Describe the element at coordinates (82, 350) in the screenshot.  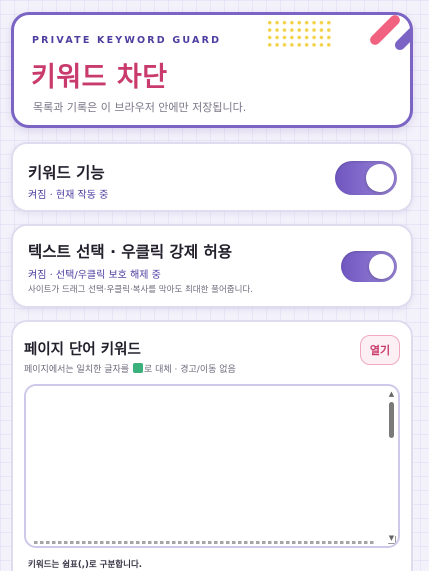
I see `page-keywords-title: 페이지 단어 키워드` at that location.